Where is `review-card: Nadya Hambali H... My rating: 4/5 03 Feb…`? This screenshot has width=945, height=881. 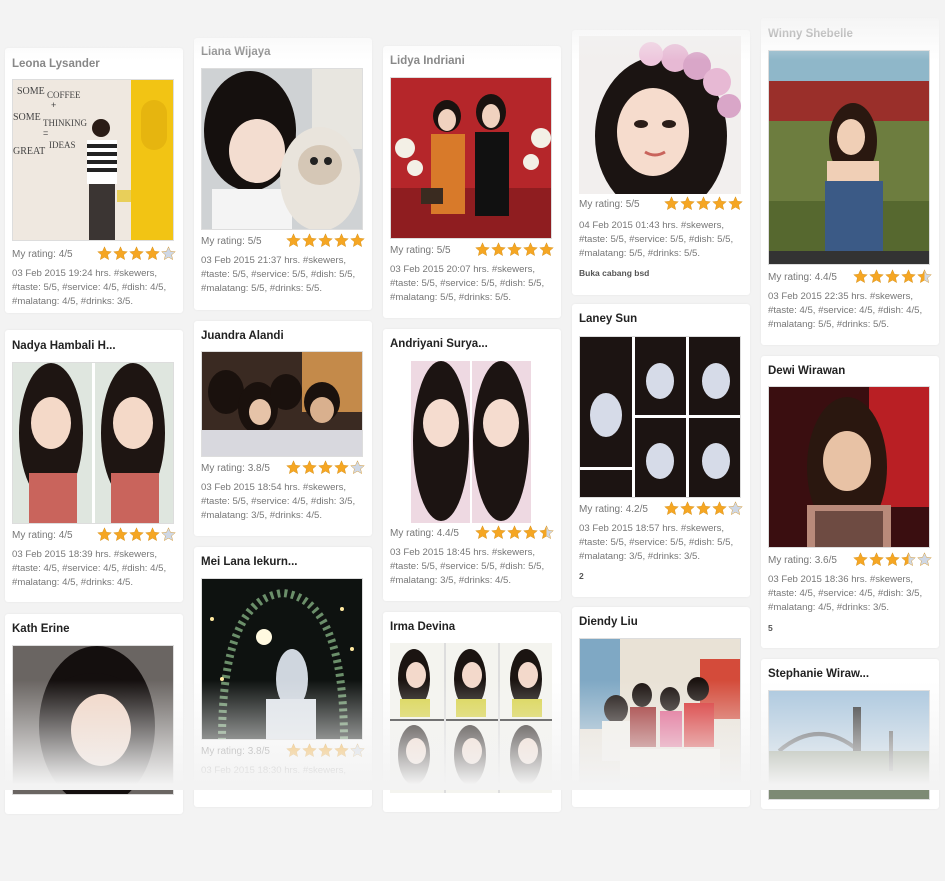 review-card: Nadya Hambali H... My rating: 4/5 03 Feb… is located at coordinates (94, 466).